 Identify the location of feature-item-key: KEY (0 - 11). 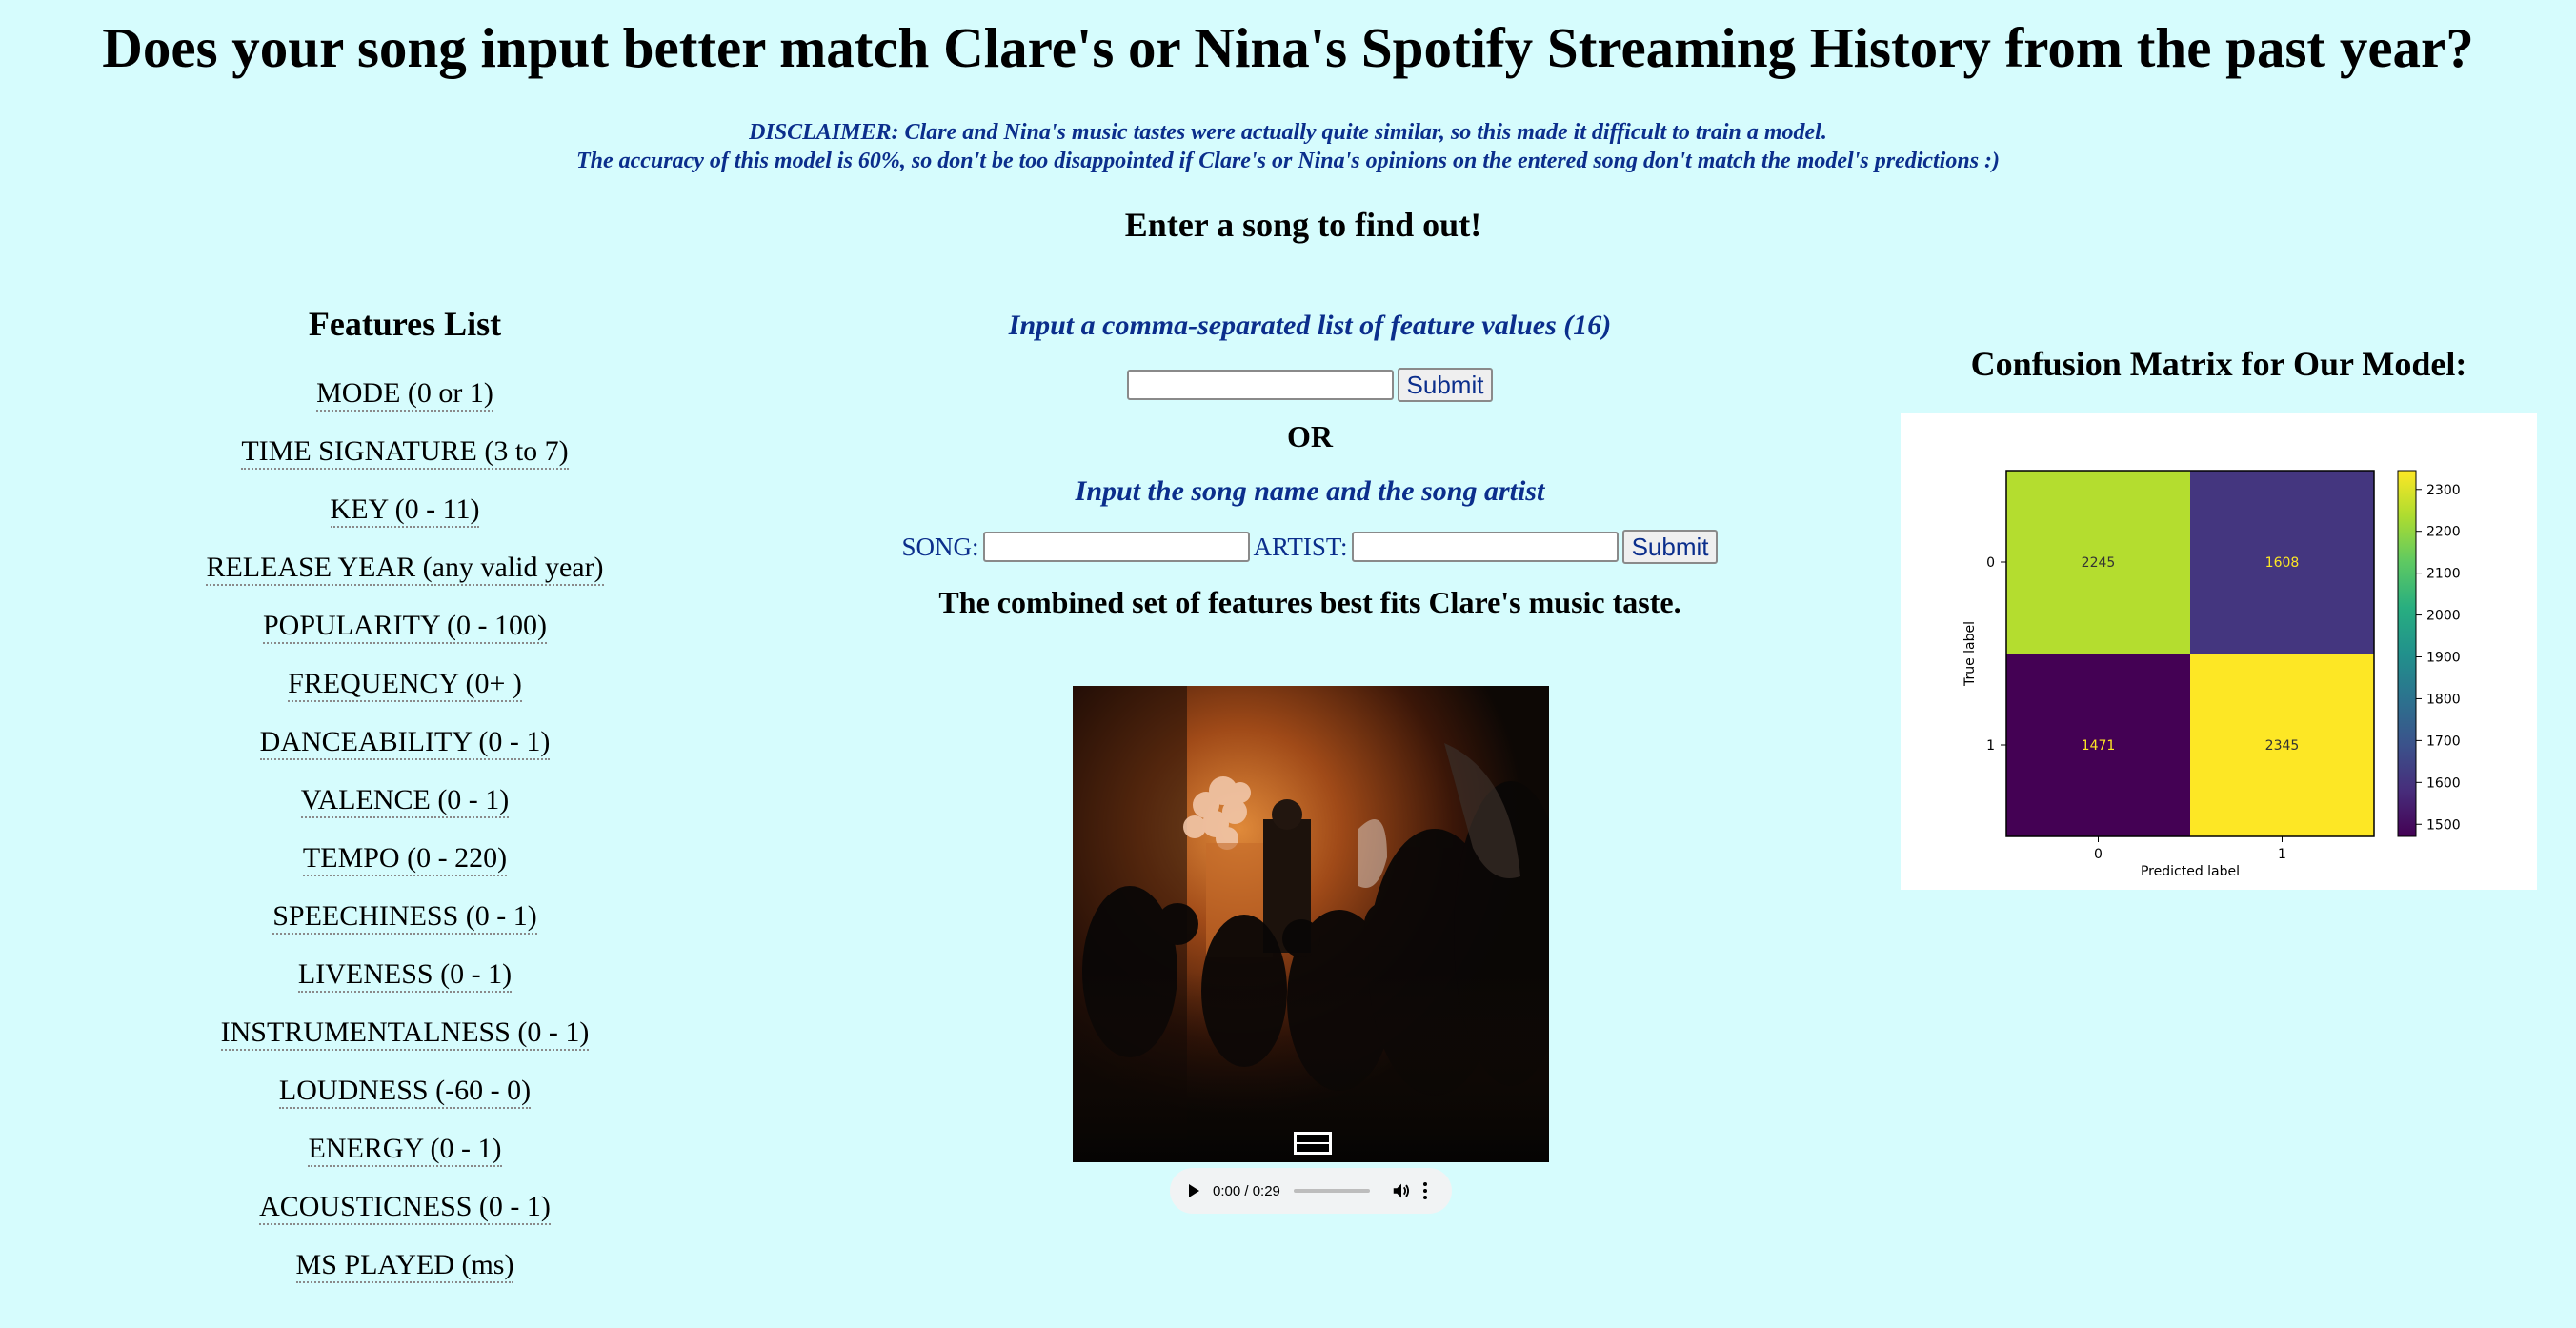
(405, 509).